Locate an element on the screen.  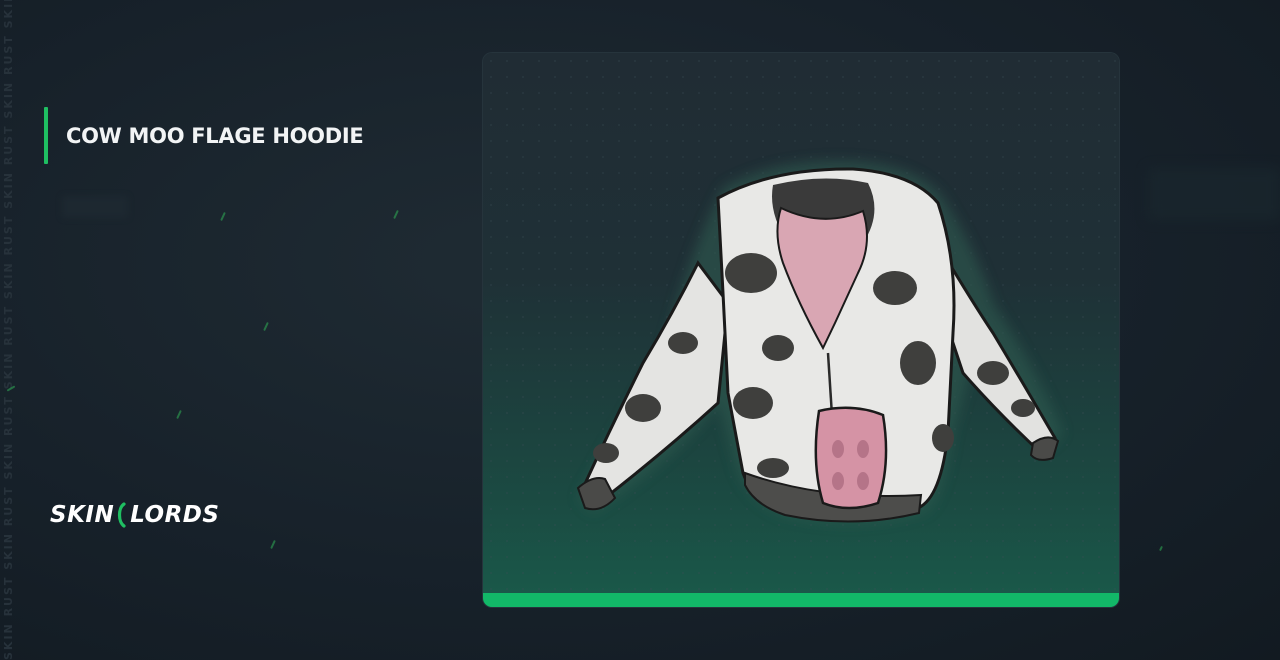
title-accent-bar is located at coordinates (46, 135).